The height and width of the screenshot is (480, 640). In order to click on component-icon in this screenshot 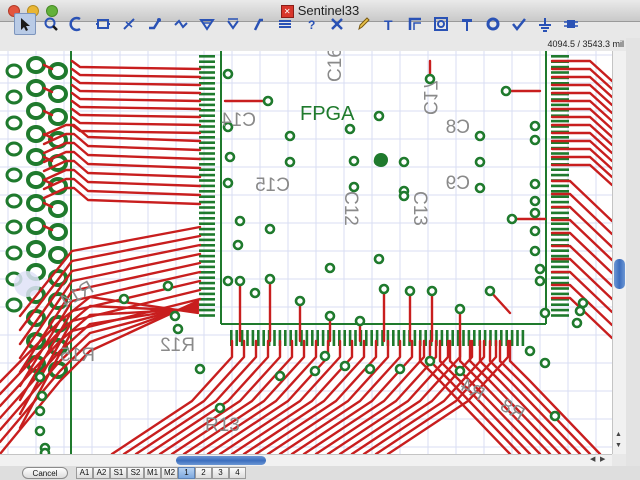, I will do `click(103, 24)`.